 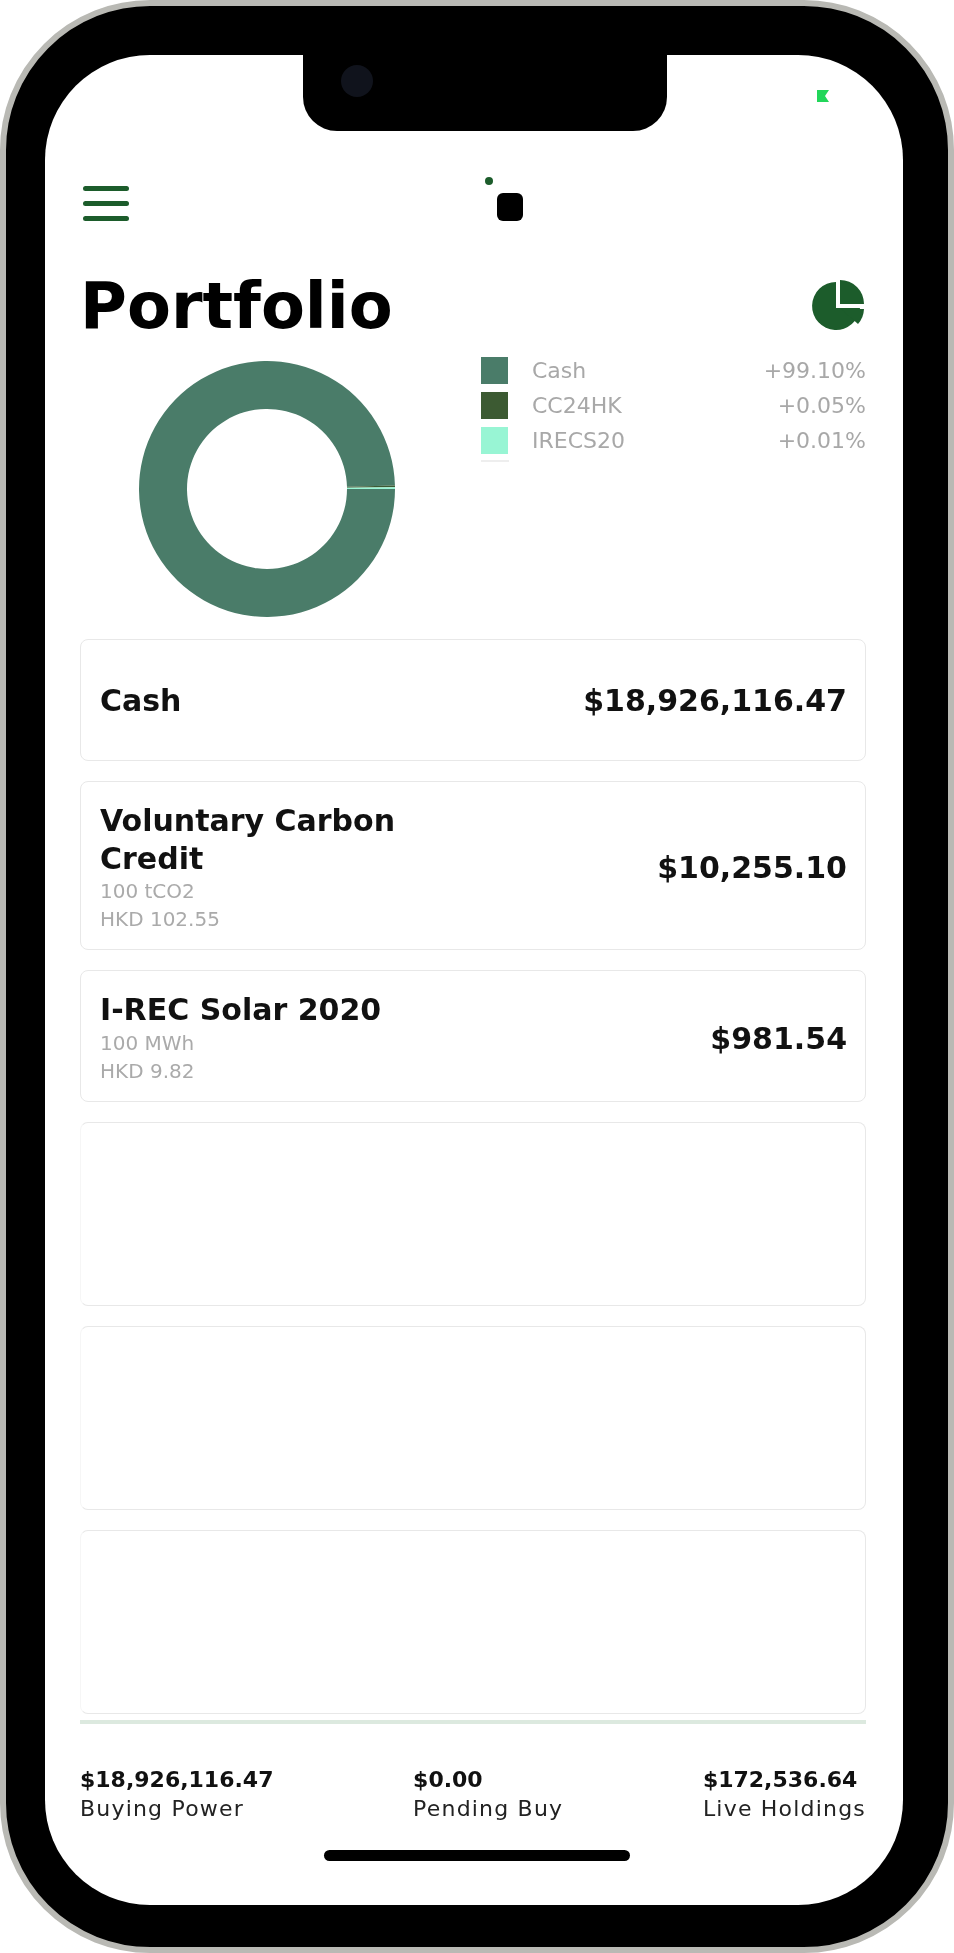 What do you see at coordinates (106, 204) in the screenshot?
I see `menu-icon` at bounding box center [106, 204].